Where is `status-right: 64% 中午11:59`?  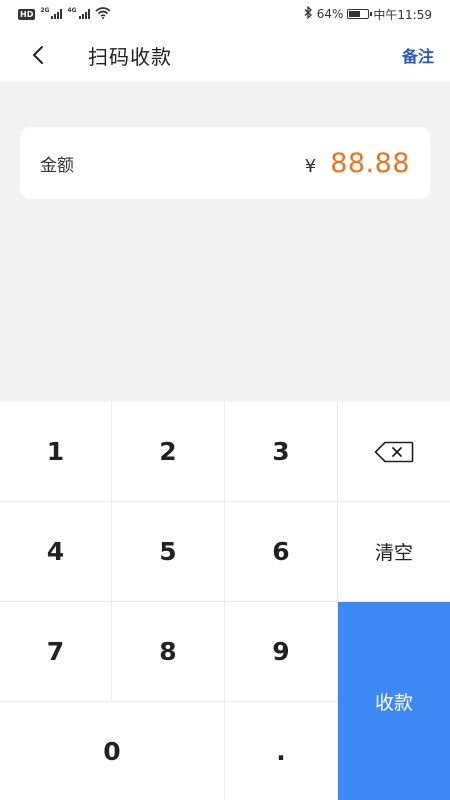 status-right: 64% 中午11:59 is located at coordinates (377, 14).